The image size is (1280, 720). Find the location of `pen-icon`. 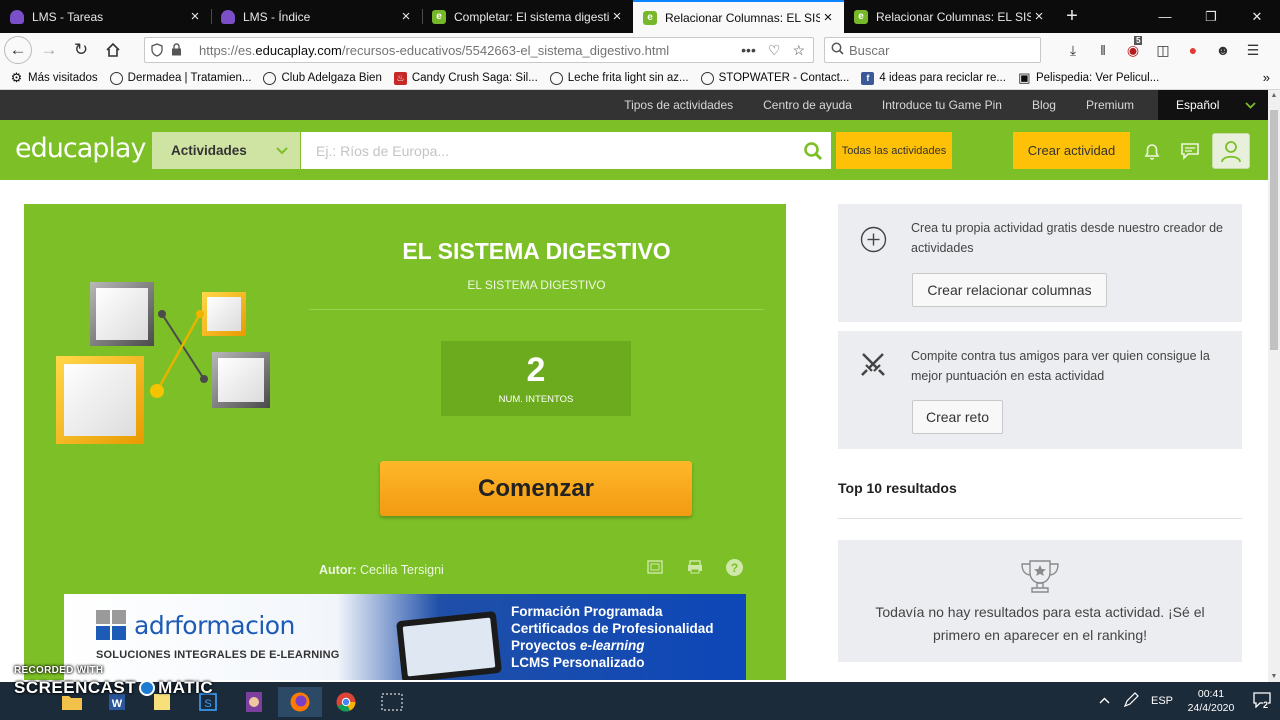

pen-icon is located at coordinates (1131, 701).